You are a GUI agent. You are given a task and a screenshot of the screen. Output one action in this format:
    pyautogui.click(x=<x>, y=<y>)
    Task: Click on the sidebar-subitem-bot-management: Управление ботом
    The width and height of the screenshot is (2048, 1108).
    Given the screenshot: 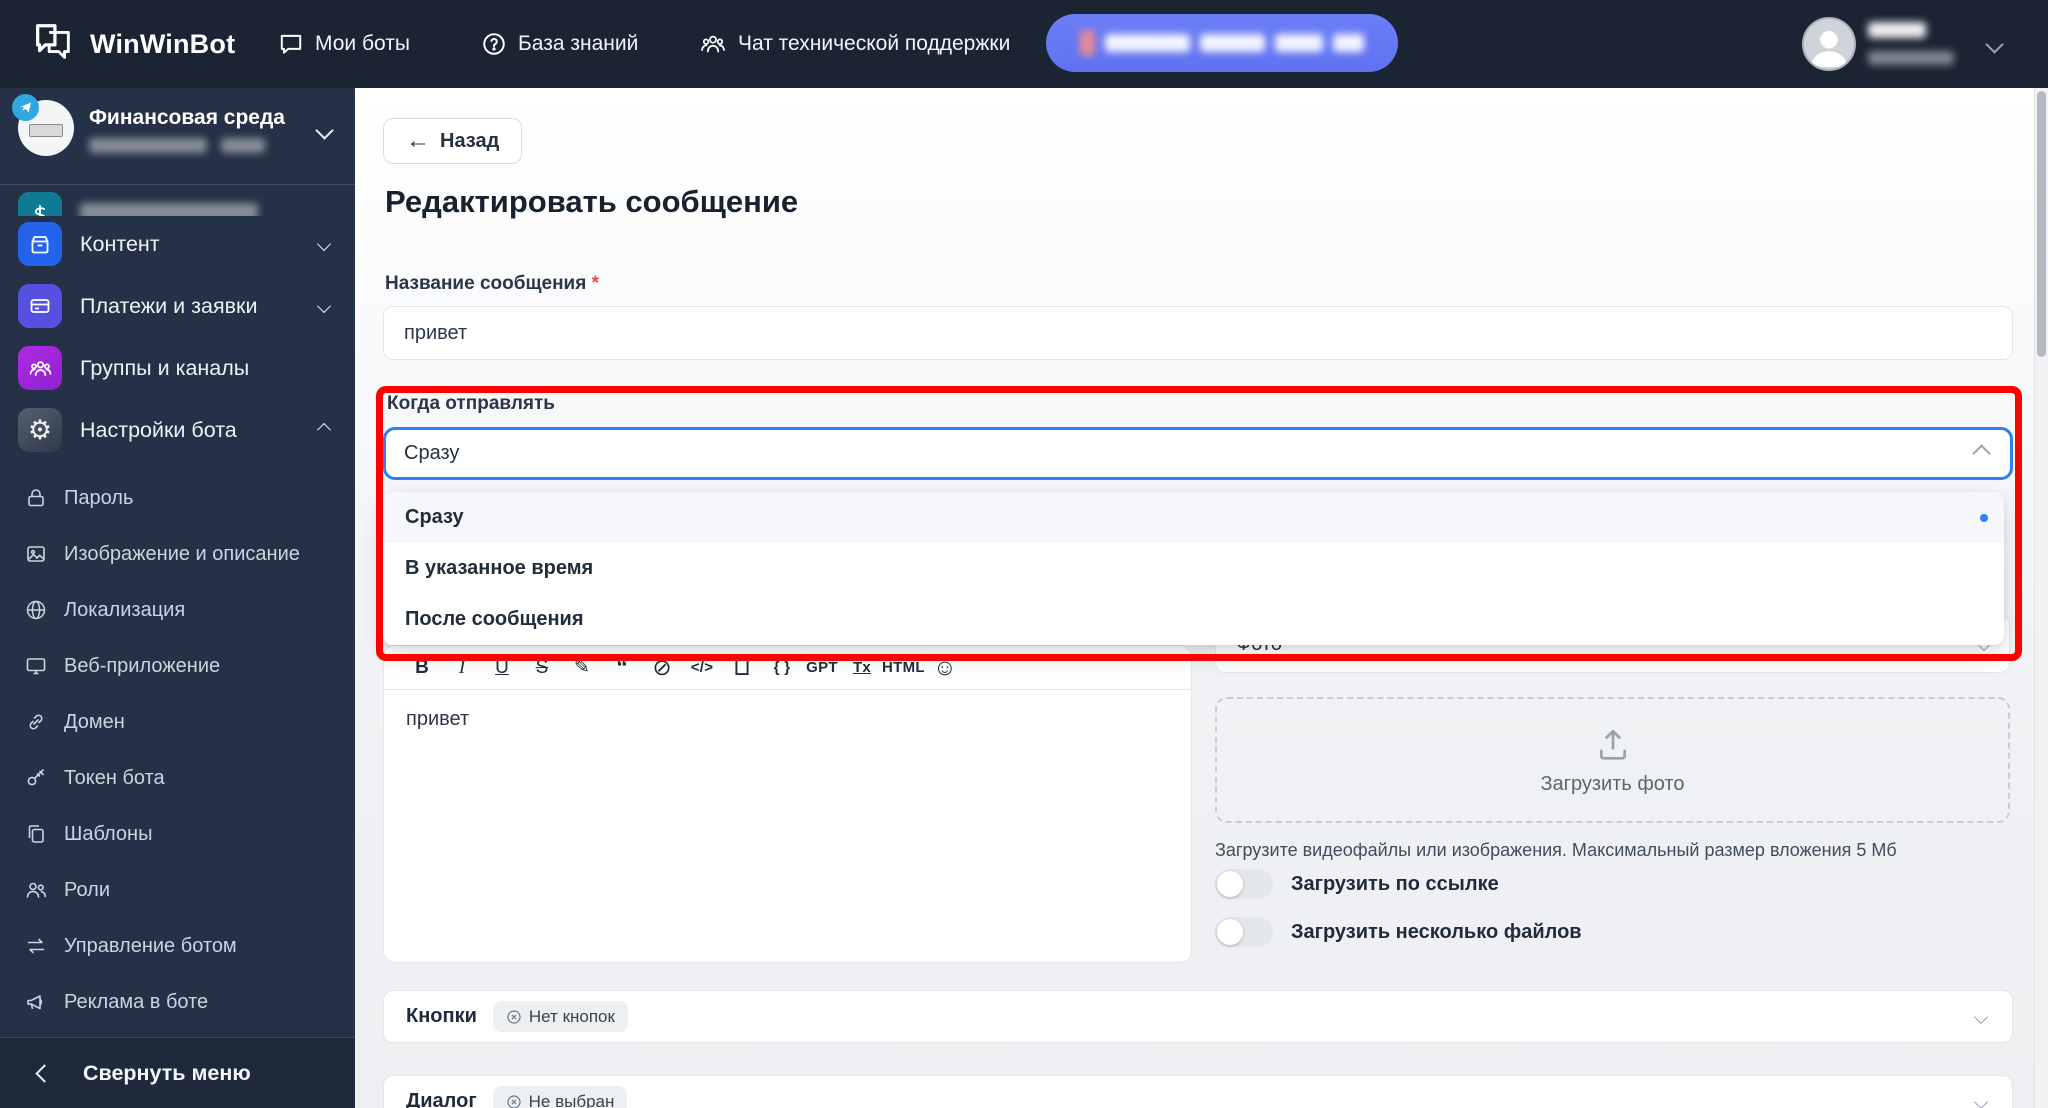 What is the action you would take?
    pyautogui.click(x=177, y=946)
    